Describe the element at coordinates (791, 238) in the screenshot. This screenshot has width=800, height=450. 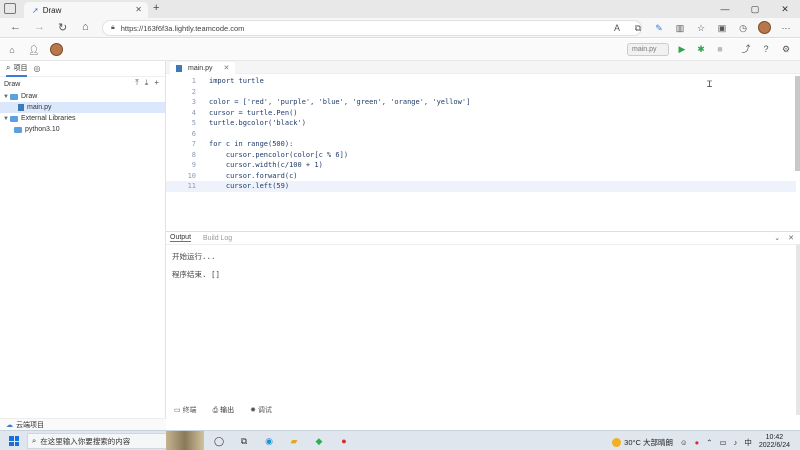
I see `panel-close-icon: ✕` at that location.